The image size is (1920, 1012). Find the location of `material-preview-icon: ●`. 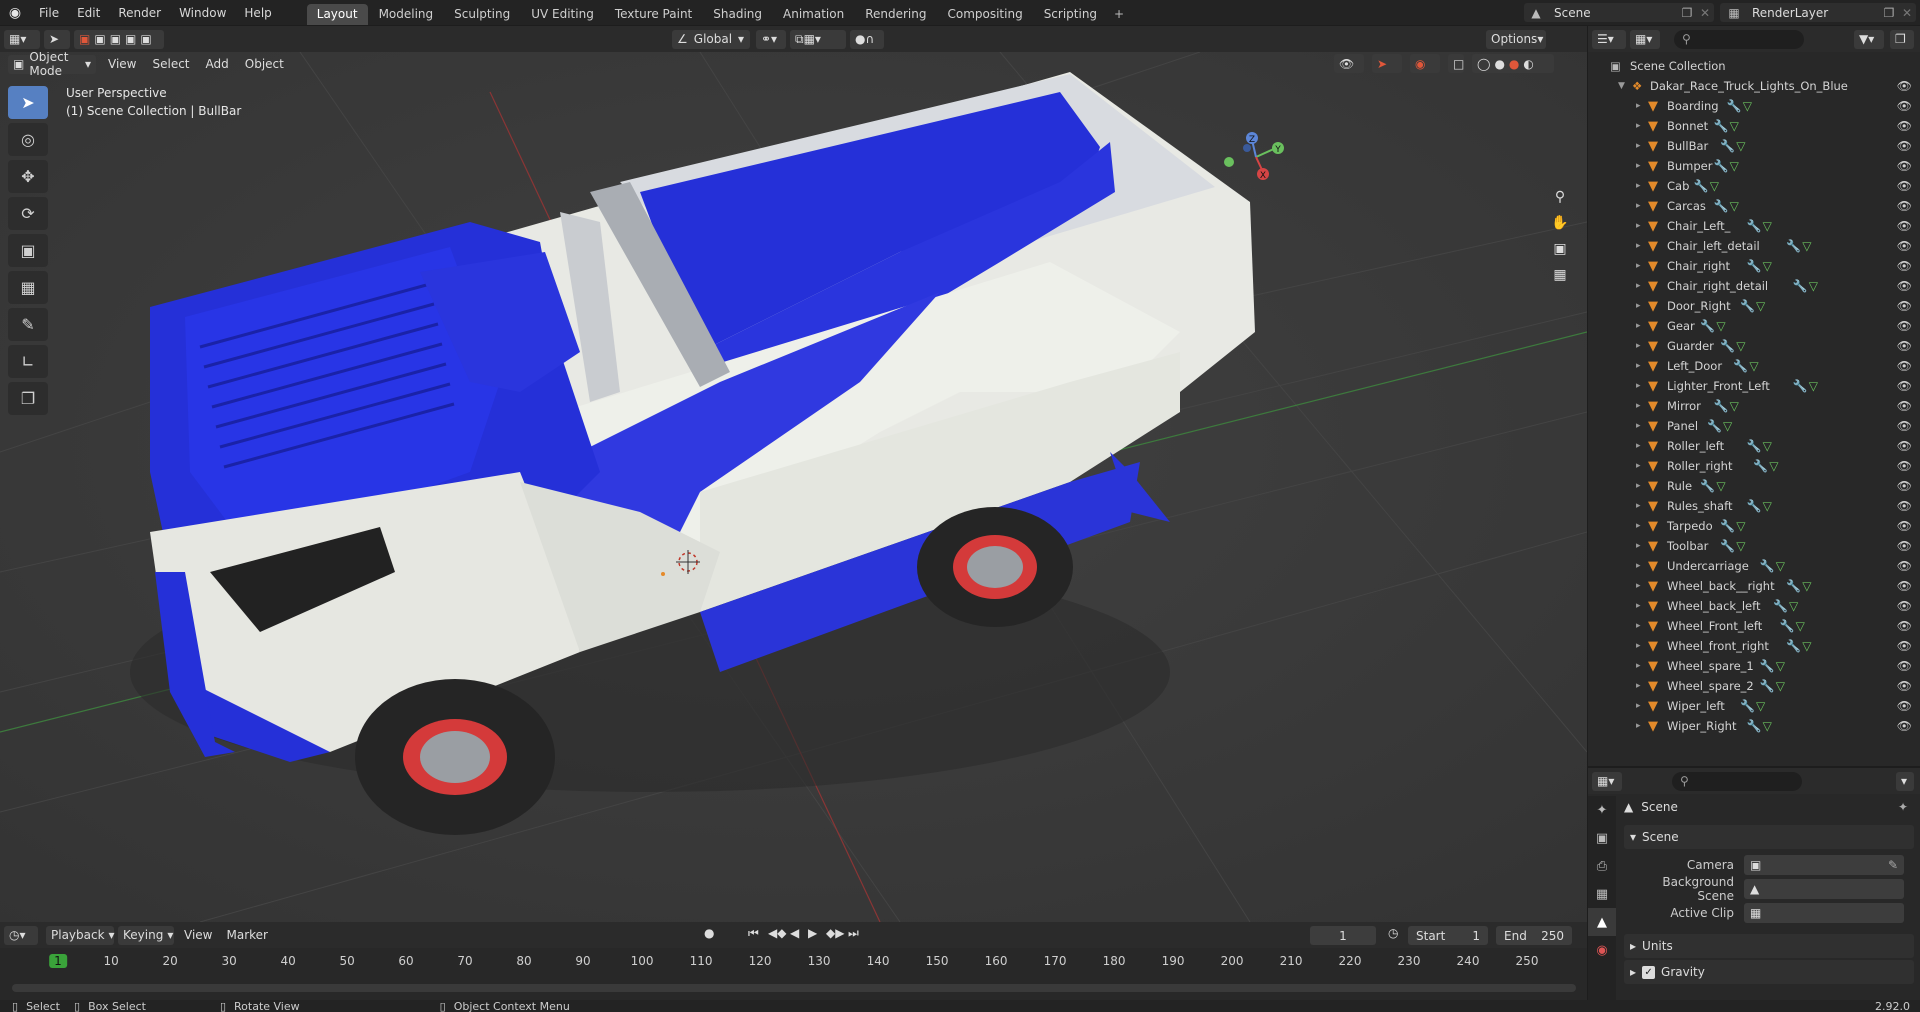

material-preview-icon: ● is located at coordinates (1514, 64).